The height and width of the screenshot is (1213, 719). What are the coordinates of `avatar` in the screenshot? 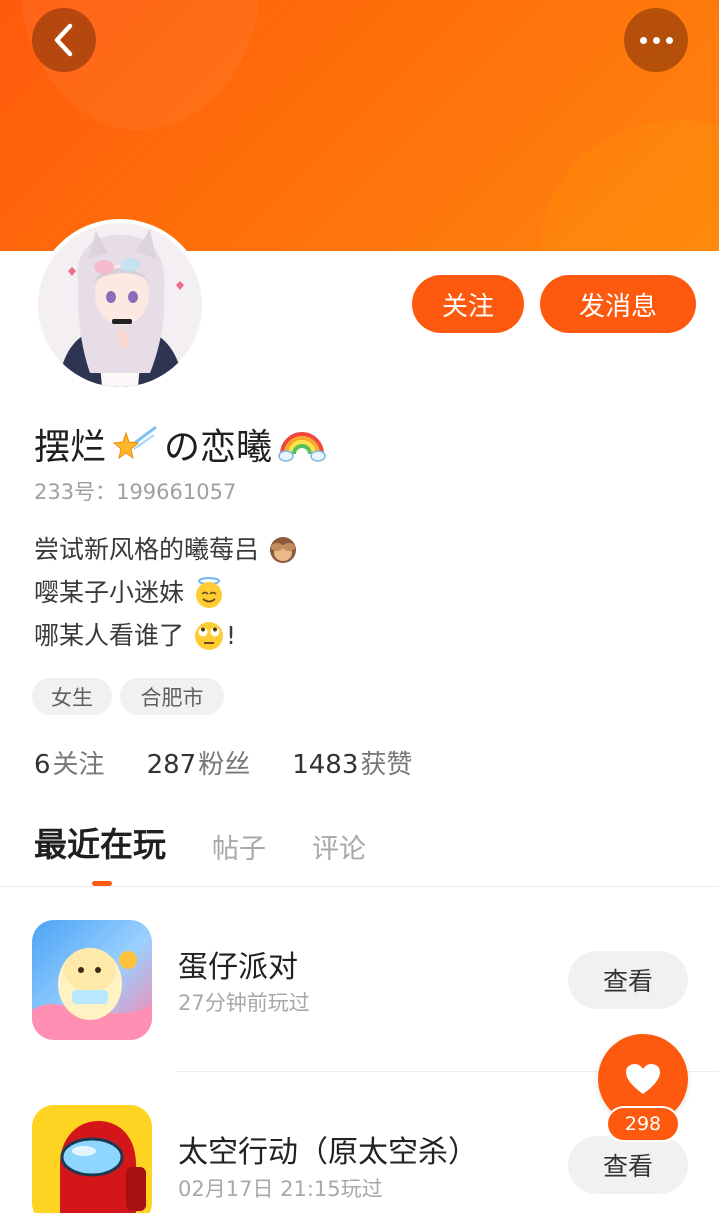 It's located at (120, 305).